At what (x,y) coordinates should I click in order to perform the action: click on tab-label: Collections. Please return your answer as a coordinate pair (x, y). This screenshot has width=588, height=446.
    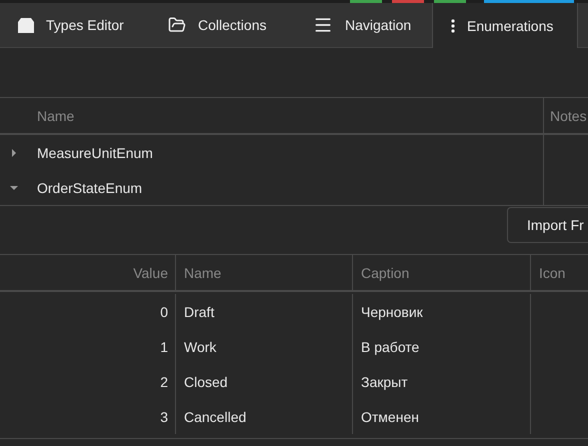
    Looking at the image, I should click on (232, 25).